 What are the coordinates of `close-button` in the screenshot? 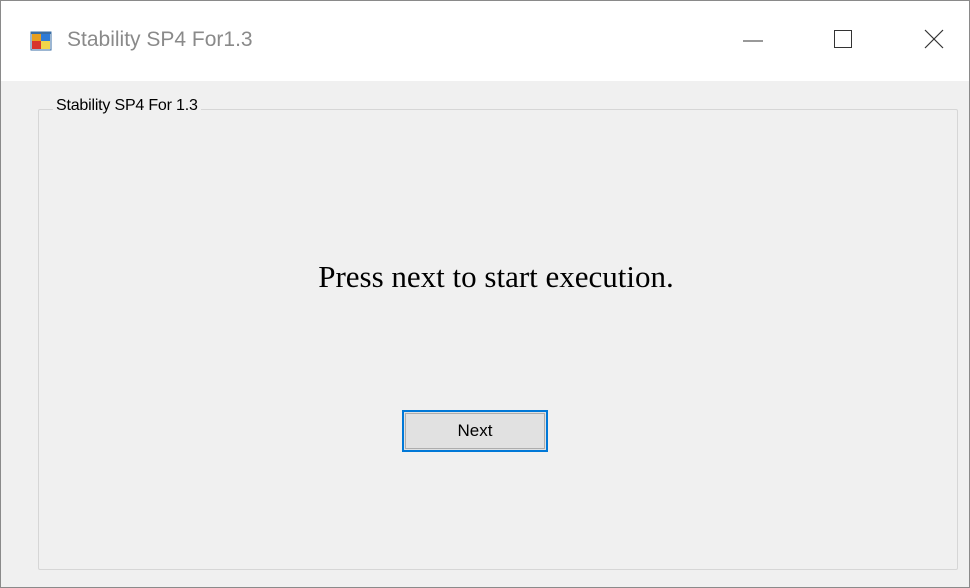 It's located at (933, 40).